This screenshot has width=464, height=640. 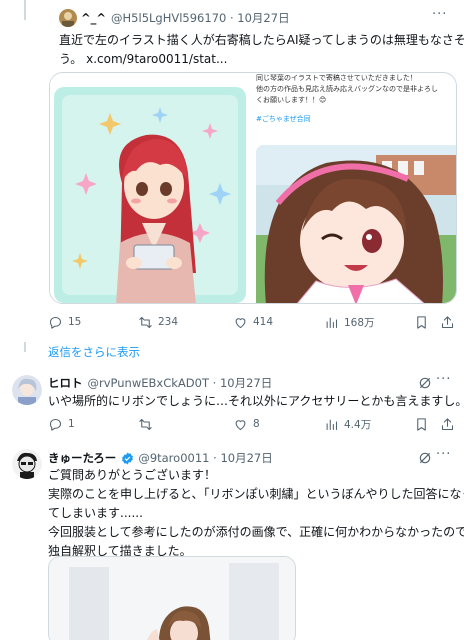 I want to click on repost-button, so click(x=148, y=424).